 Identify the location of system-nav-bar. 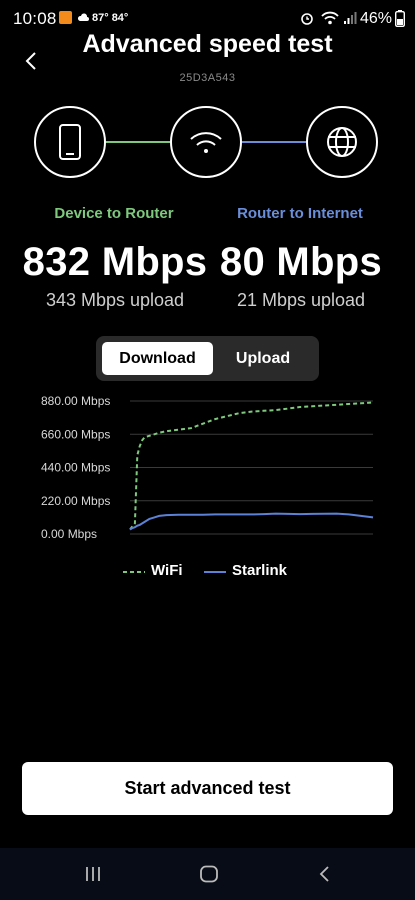
(207, 874).